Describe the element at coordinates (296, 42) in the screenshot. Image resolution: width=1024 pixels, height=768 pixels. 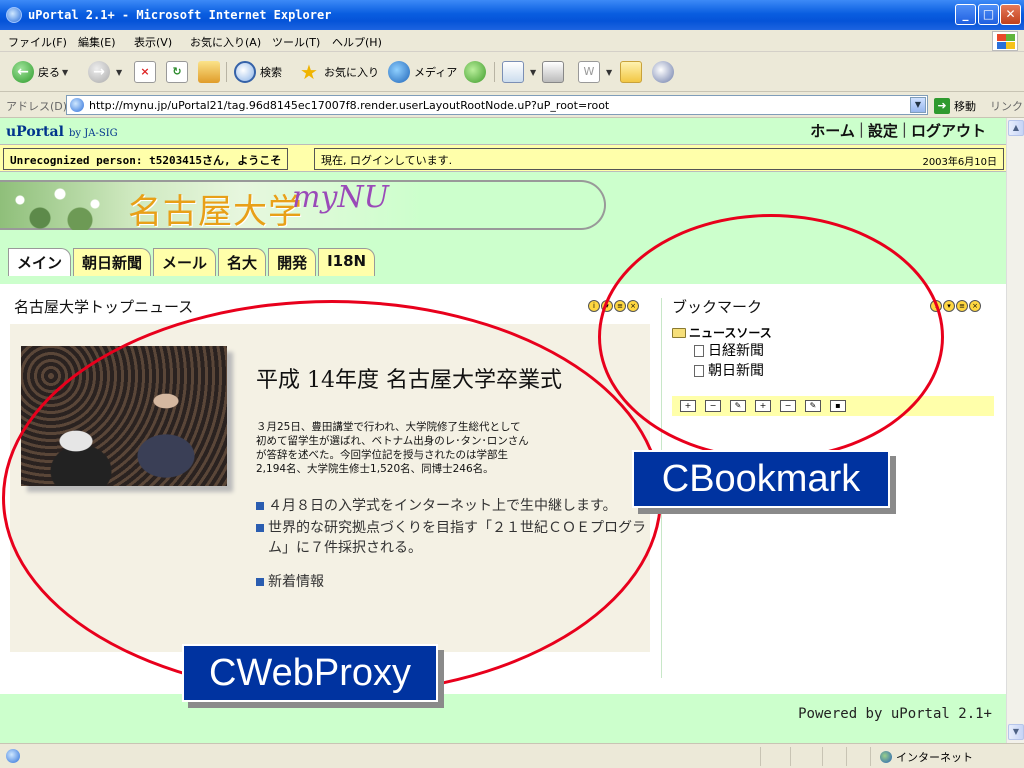
I see `menu-tools: ツール(T)` at that location.